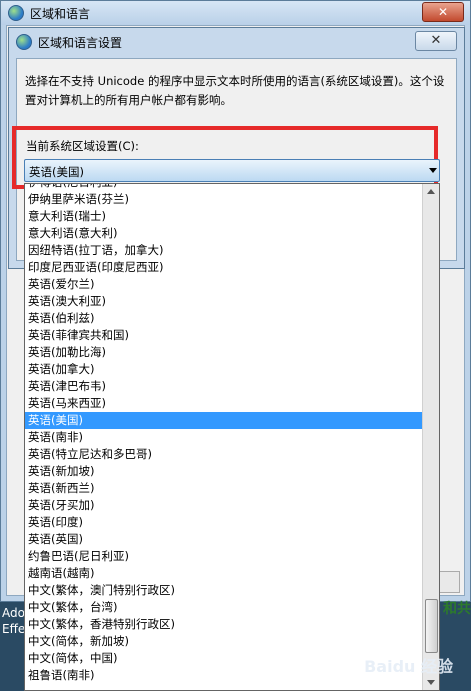 The width and height of the screenshot is (471, 691). I want to click on dialog-title: 区域和语言设置, so click(80, 42).